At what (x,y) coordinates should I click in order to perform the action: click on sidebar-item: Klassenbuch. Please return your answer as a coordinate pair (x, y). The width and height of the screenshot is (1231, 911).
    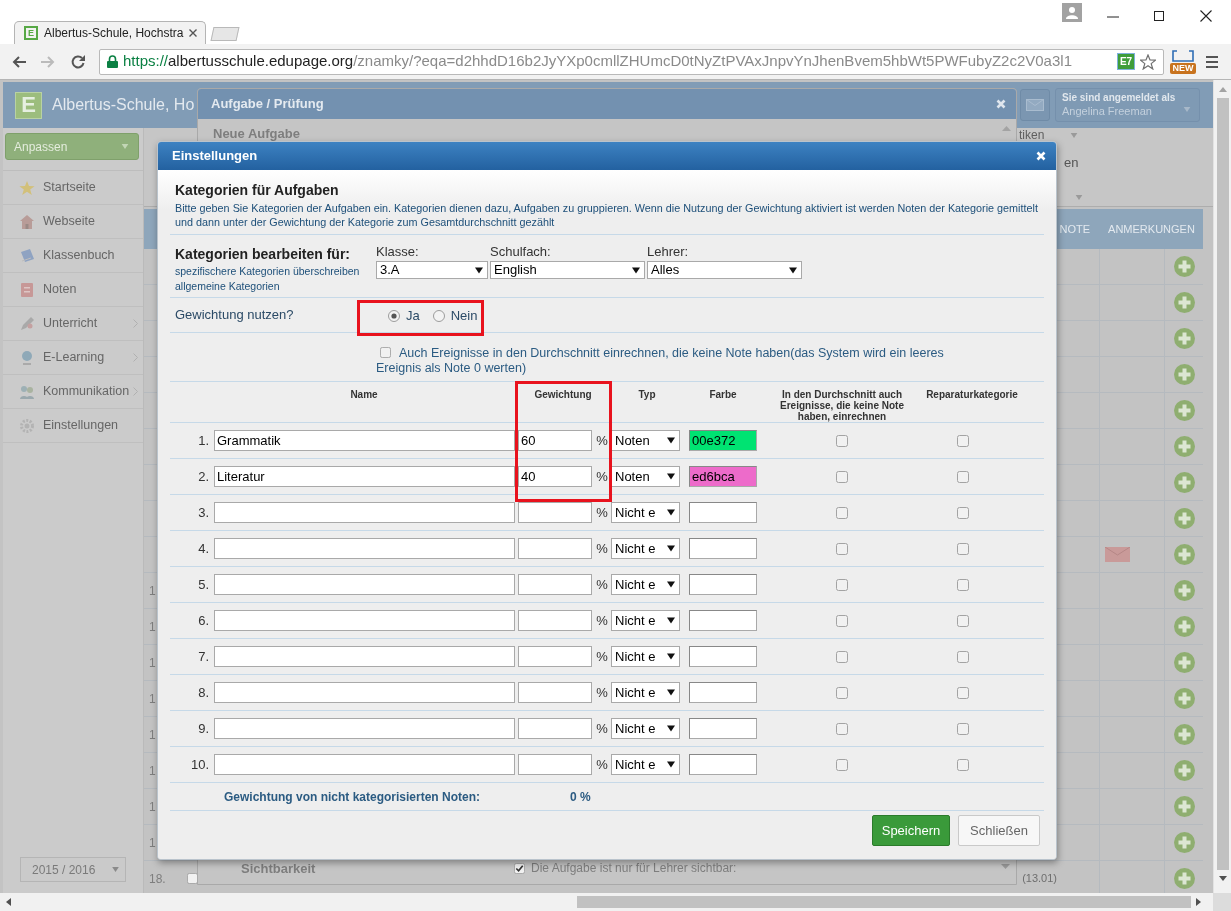
    Looking at the image, I should click on (73, 256).